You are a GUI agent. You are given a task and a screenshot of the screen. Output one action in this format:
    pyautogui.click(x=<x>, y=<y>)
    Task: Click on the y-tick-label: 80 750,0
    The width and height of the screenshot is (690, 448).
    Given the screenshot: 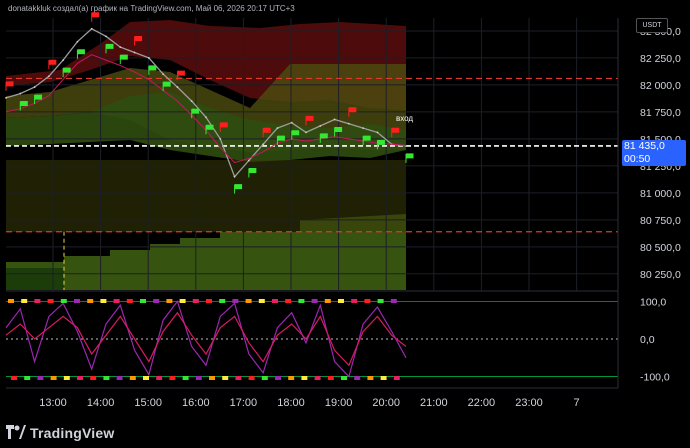 What is the action you would take?
    pyautogui.click(x=660, y=221)
    